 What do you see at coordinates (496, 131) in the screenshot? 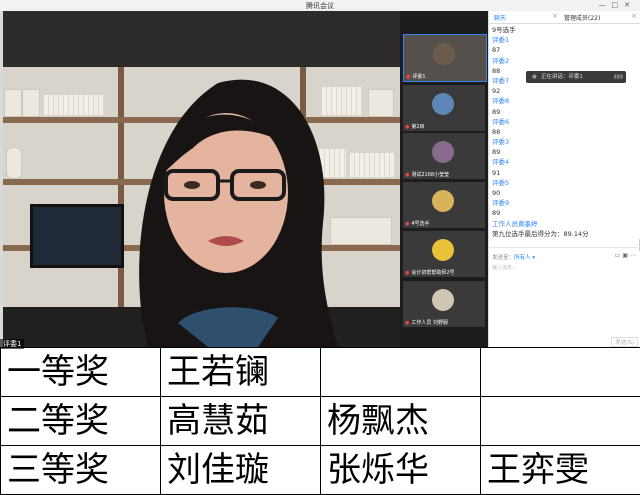
I see `chat-message: 88` at bounding box center [496, 131].